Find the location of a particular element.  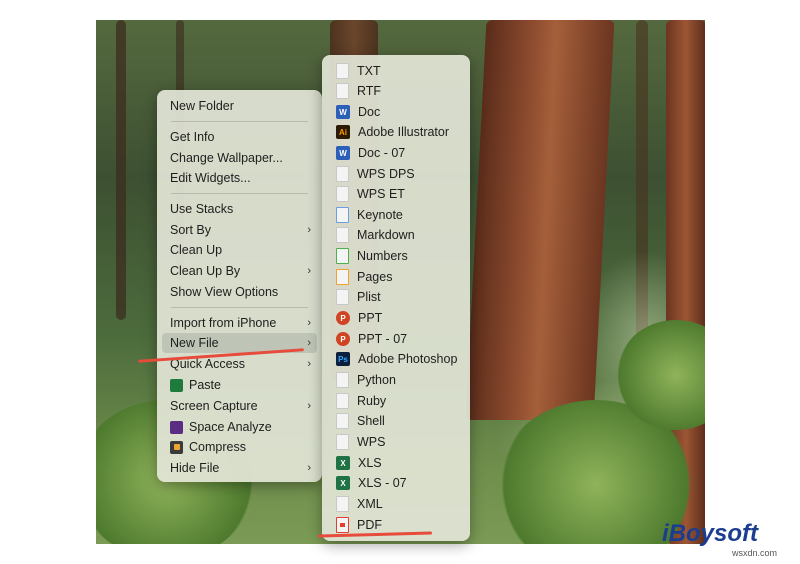

menu-item-label: PDF is located at coordinates (369, 525).